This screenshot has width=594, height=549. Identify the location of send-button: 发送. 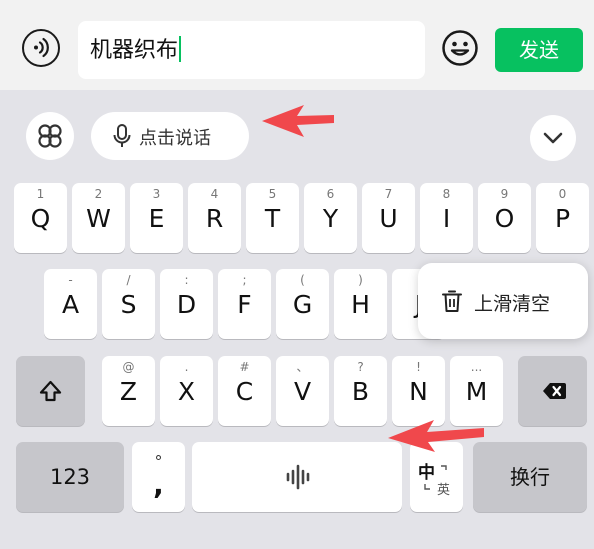
(539, 50).